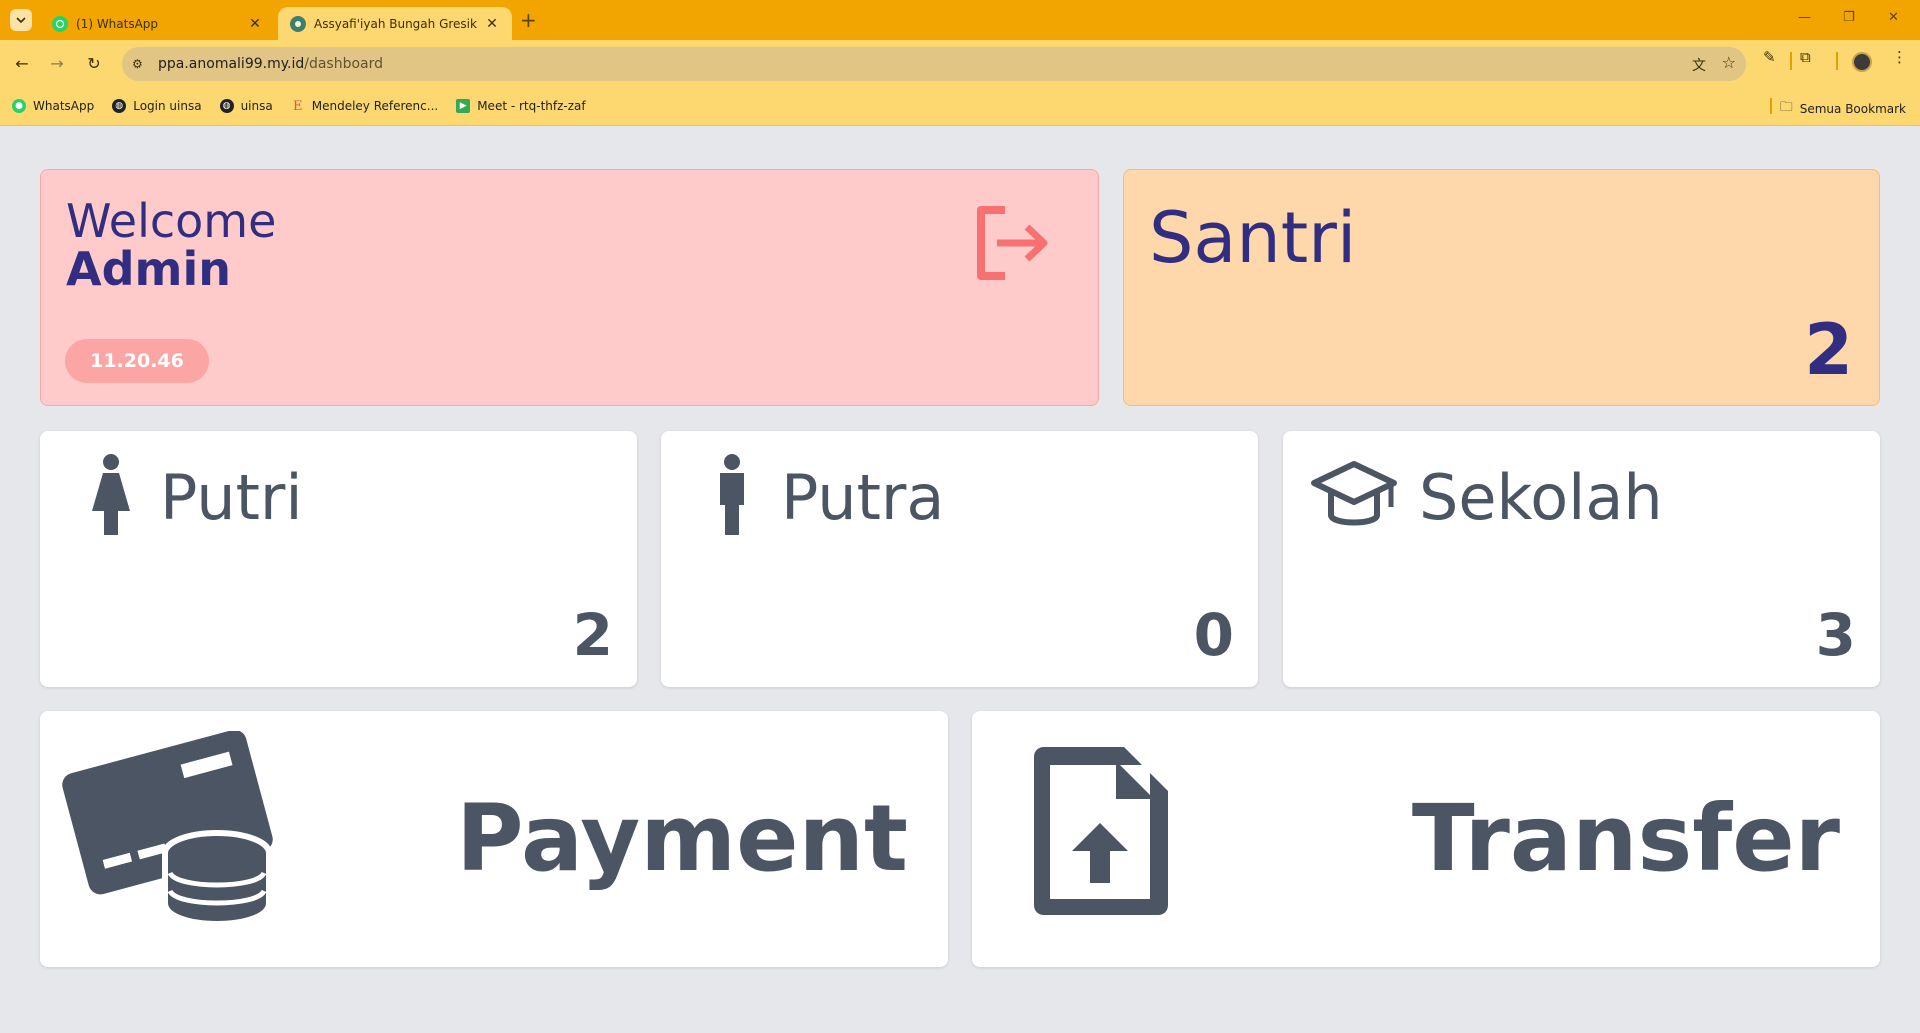 The image size is (1920, 1033). I want to click on bookmark-login-uinsa: ◍ Login uinsa, so click(157, 106).